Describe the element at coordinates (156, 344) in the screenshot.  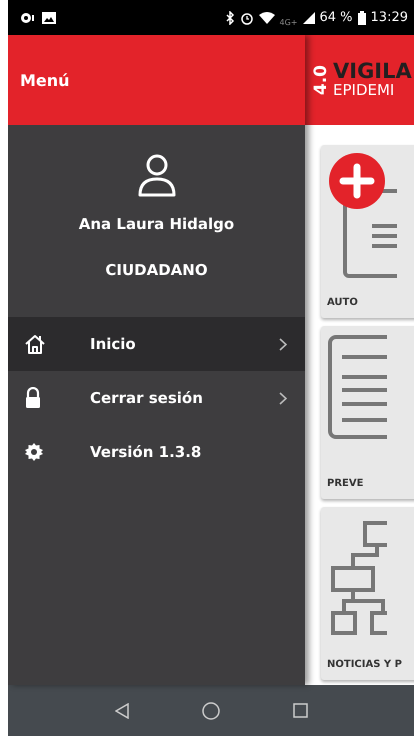
I see `menu-item: Inicio` at that location.